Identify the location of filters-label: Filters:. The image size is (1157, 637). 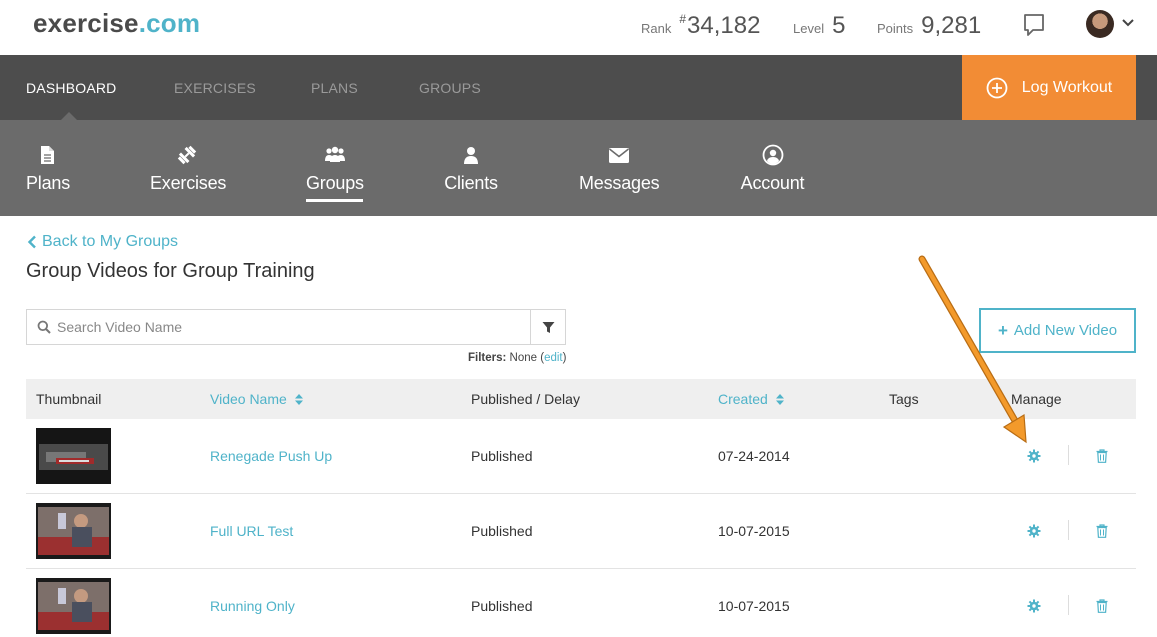
(487, 358).